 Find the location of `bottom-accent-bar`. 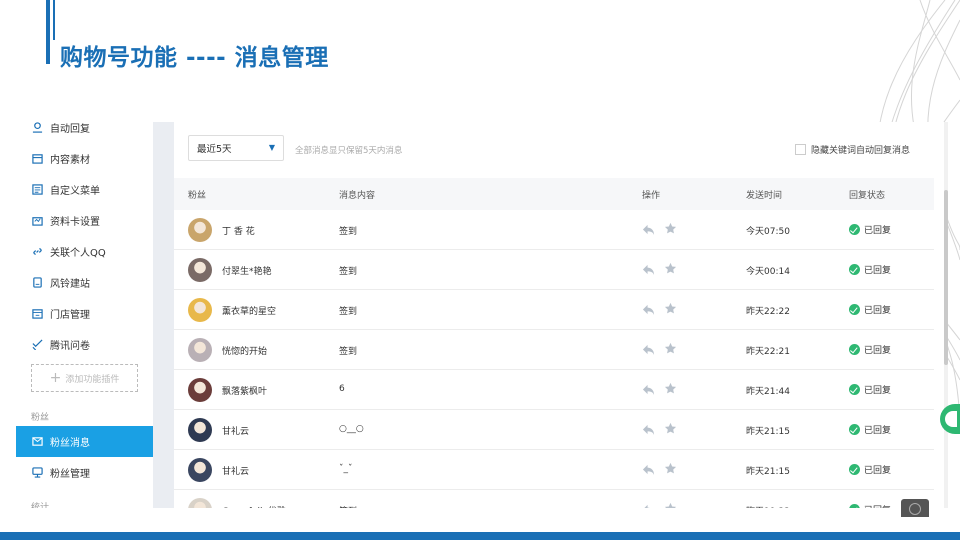

bottom-accent-bar is located at coordinates (480, 536).